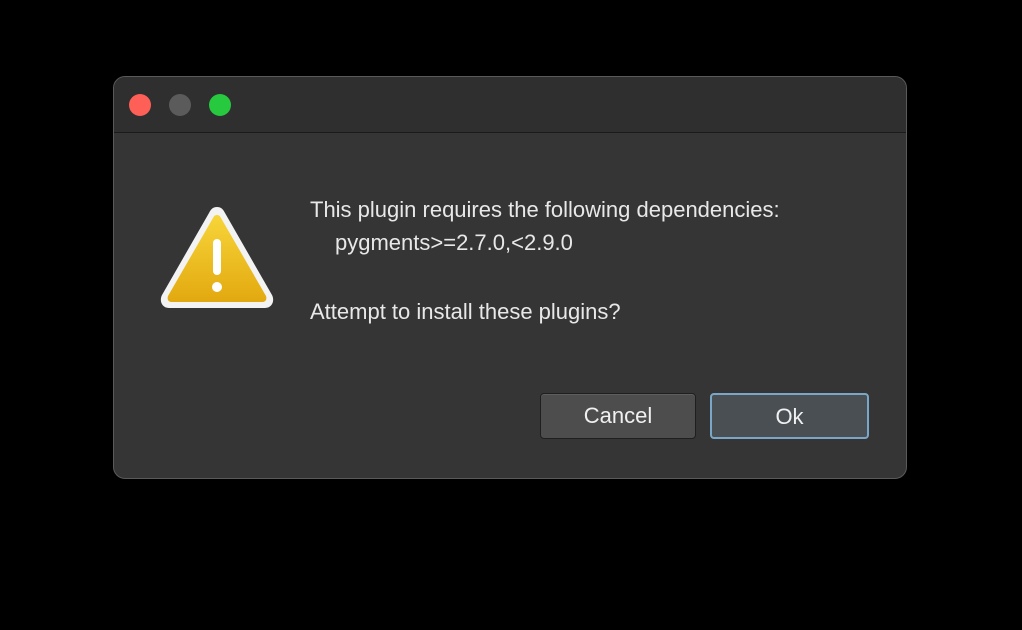 Image resolution: width=1022 pixels, height=630 pixels. What do you see at coordinates (789, 416) in the screenshot?
I see `ok-button: Ok` at bounding box center [789, 416].